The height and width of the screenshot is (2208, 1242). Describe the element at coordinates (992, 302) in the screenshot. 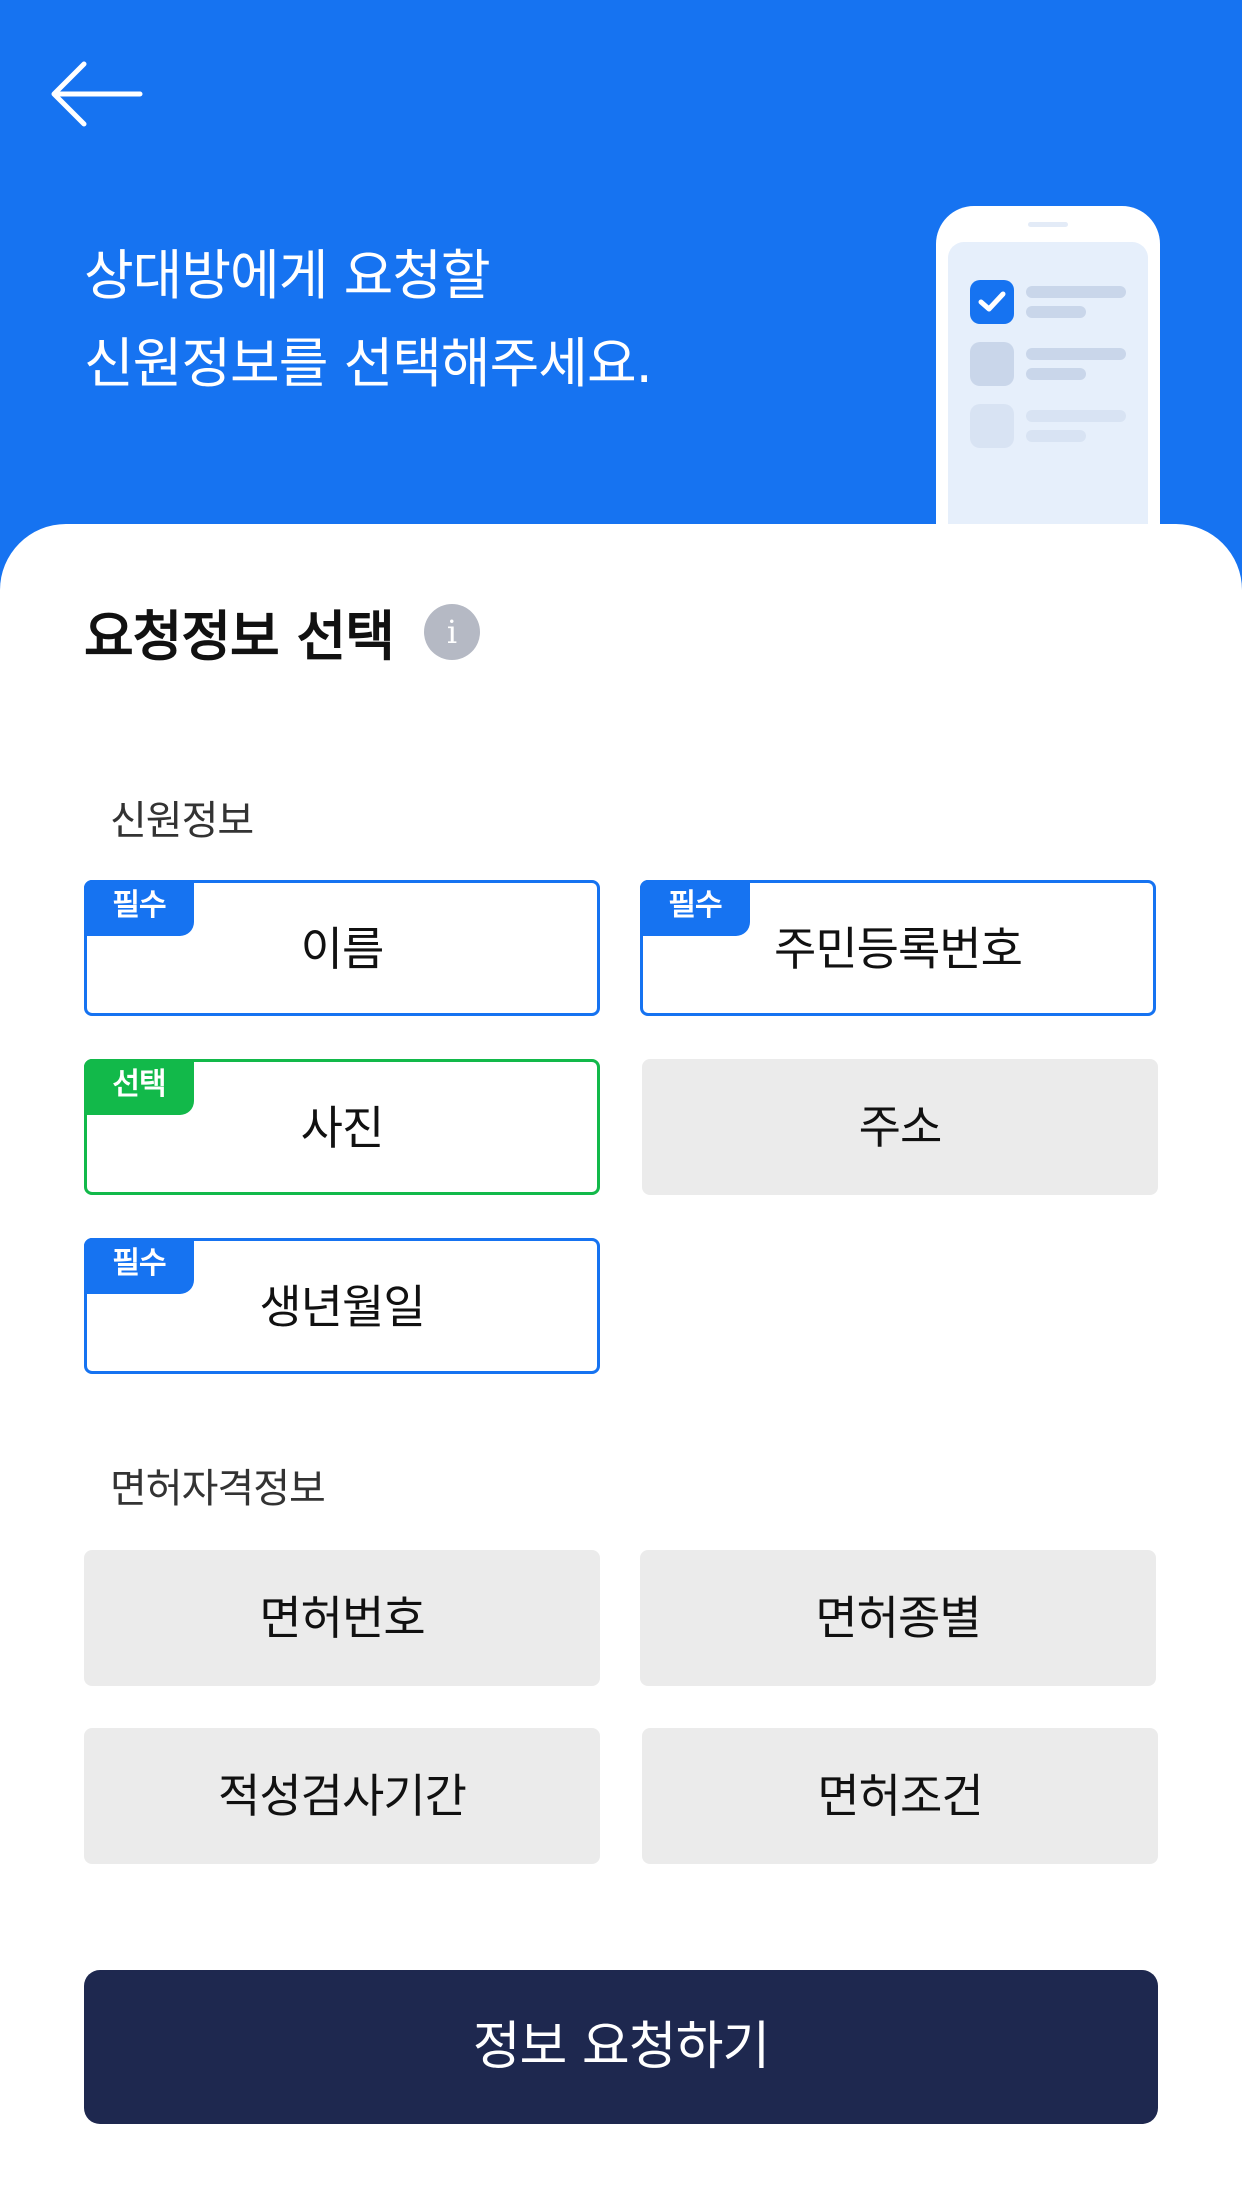

I see `checked-box-icon` at that location.